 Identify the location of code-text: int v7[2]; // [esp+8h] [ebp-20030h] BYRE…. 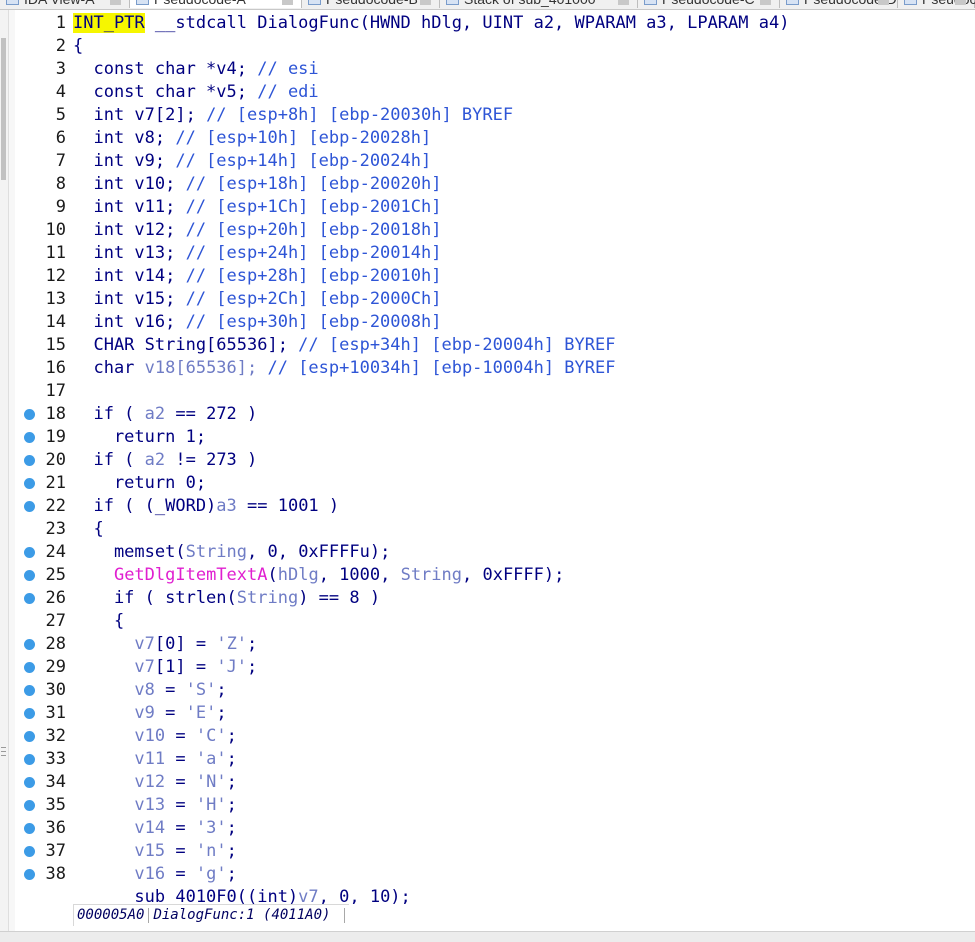
(293, 115).